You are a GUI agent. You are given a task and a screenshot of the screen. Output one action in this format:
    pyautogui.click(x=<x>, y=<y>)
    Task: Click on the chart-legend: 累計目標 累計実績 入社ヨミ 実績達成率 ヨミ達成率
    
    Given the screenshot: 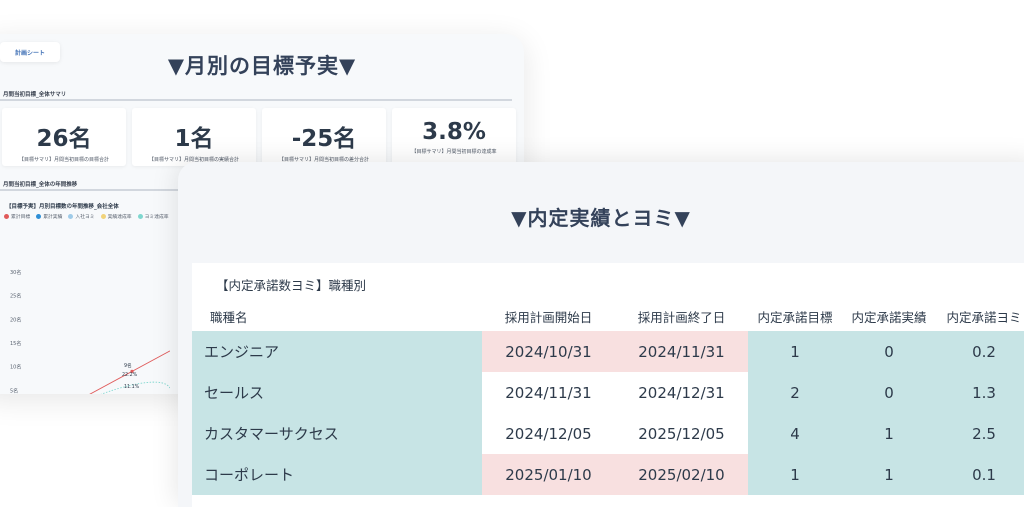 What is the action you would take?
    pyautogui.click(x=86, y=216)
    